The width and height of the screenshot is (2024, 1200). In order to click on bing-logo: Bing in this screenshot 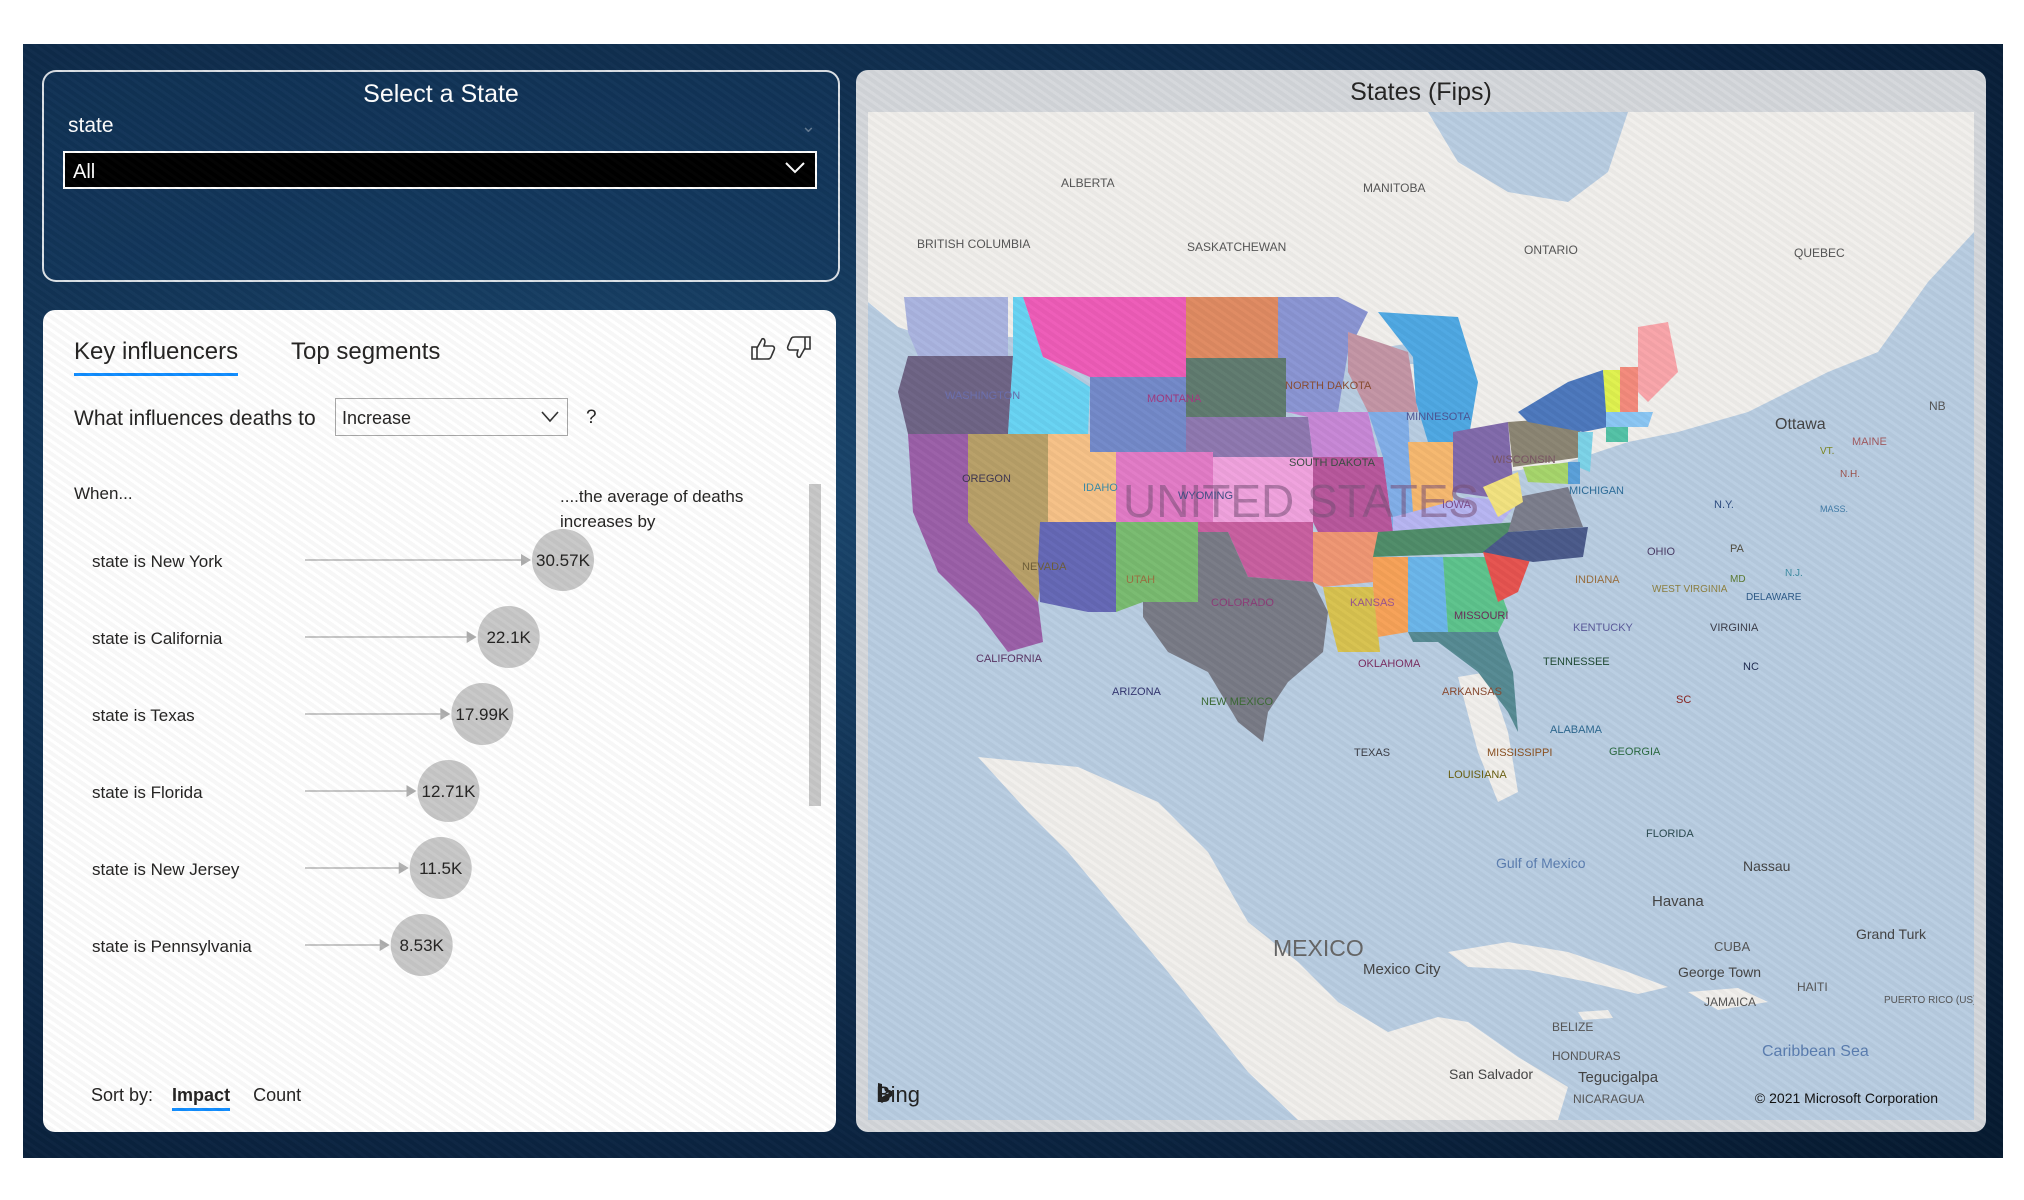, I will do `click(898, 1095)`.